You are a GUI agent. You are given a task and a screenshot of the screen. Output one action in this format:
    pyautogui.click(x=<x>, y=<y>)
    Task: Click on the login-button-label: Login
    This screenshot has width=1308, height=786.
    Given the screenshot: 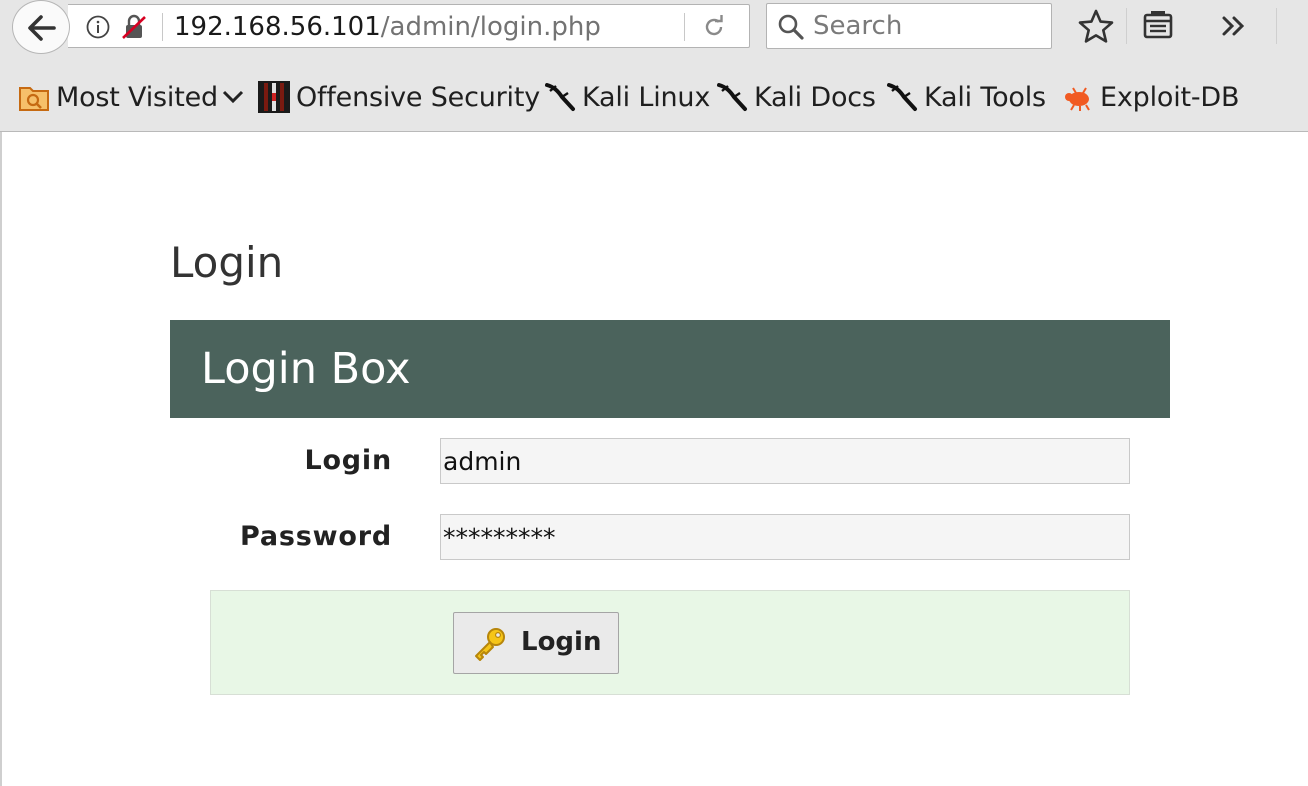 What is the action you would take?
    pyautogui.click(x=561, y=642)
    